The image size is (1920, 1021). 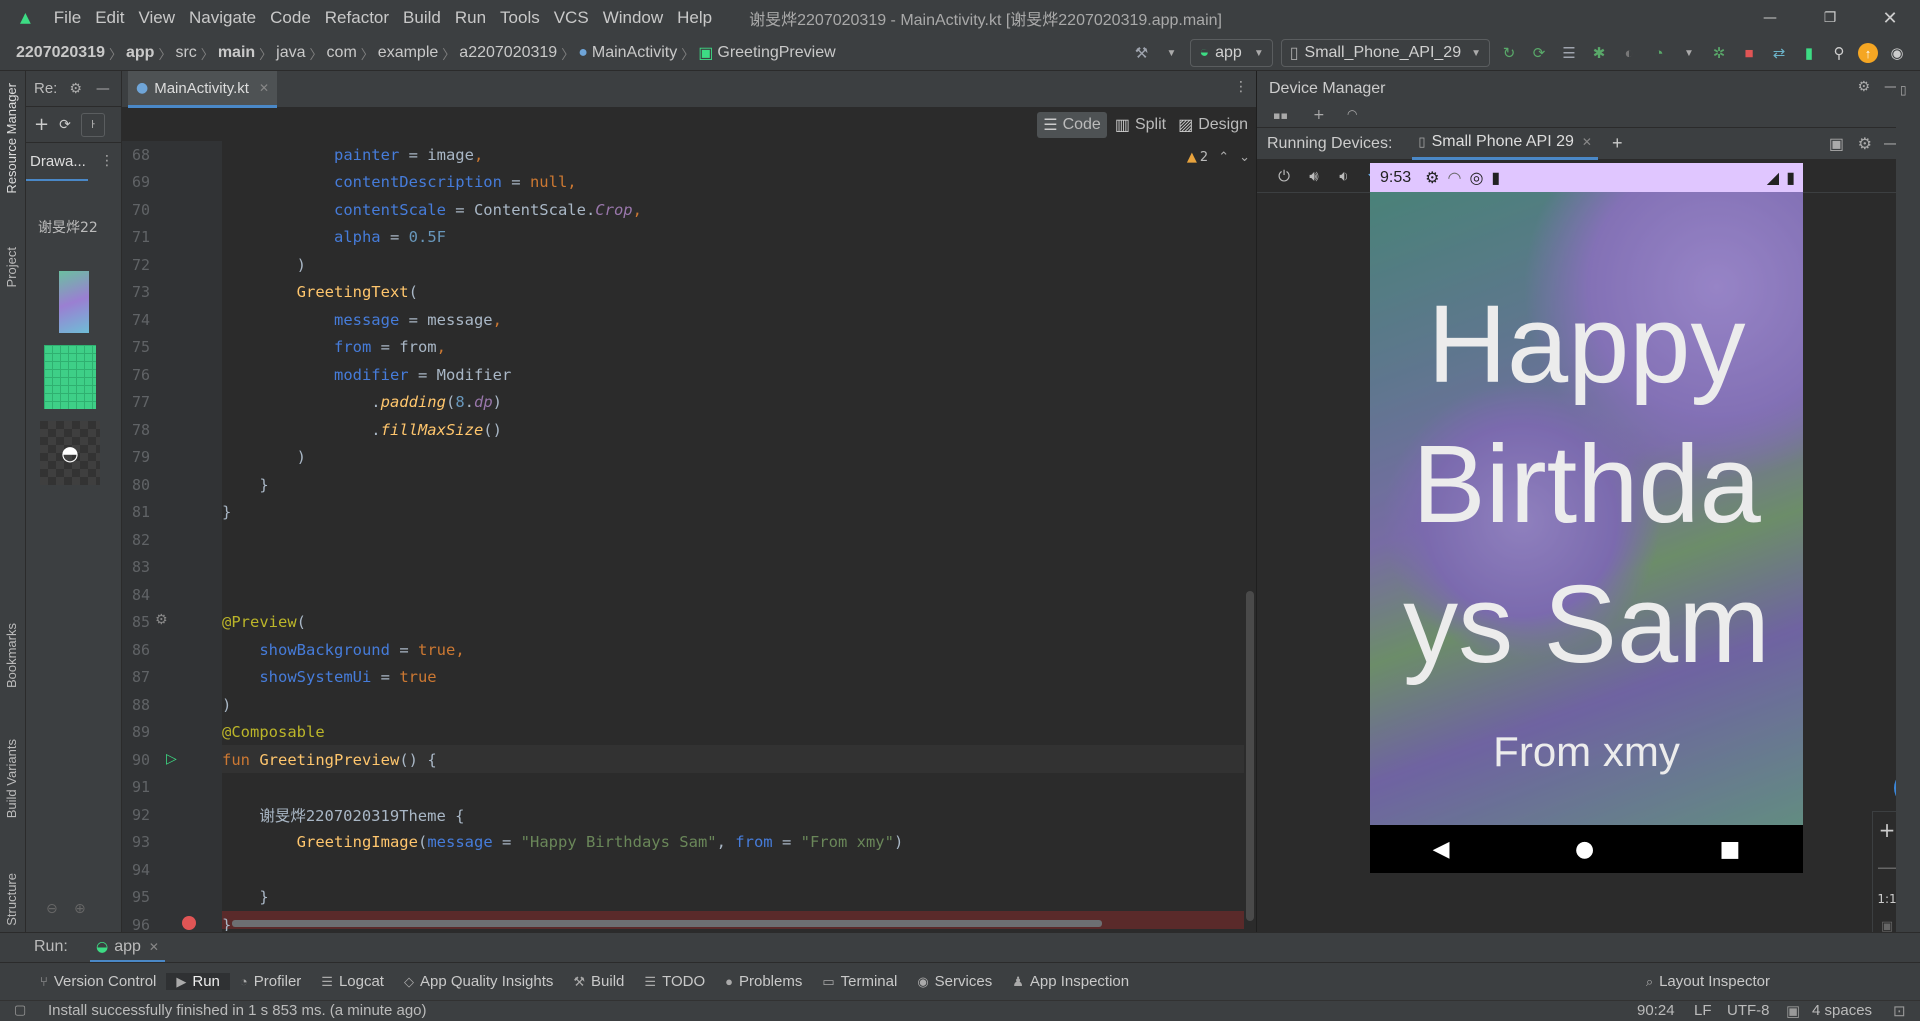 What do you see at coordinates (1319, 115) in the screenshot?
I see `add-device-icon: +` at bounding box center [1319, 115].